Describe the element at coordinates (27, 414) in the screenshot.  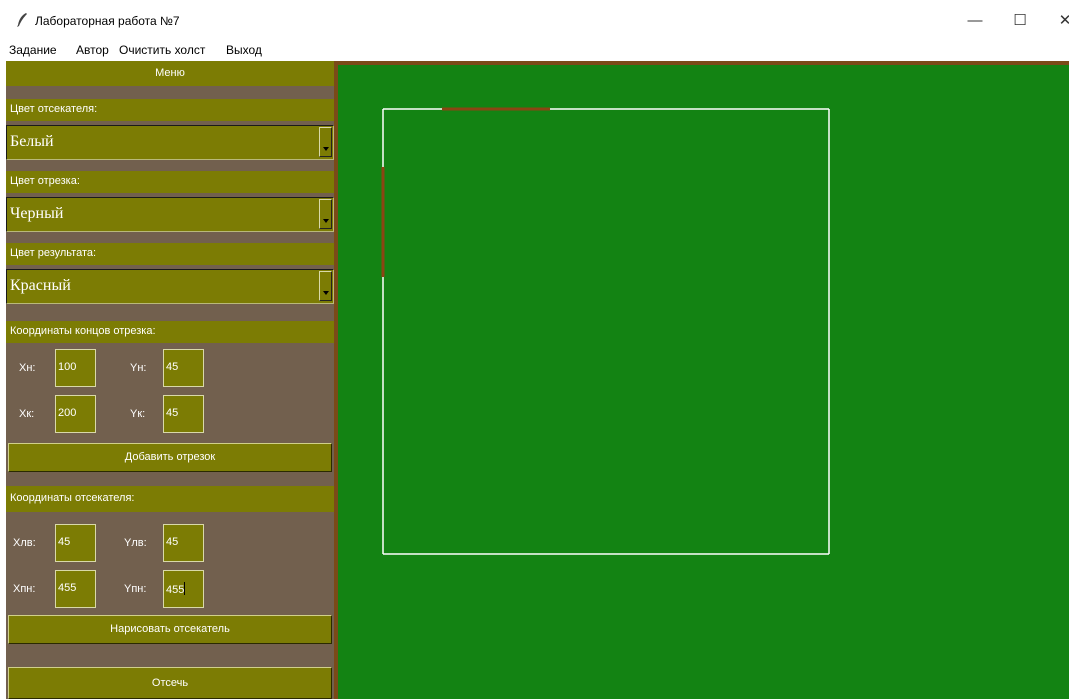
I see `xk-label: Xк:` at that location.